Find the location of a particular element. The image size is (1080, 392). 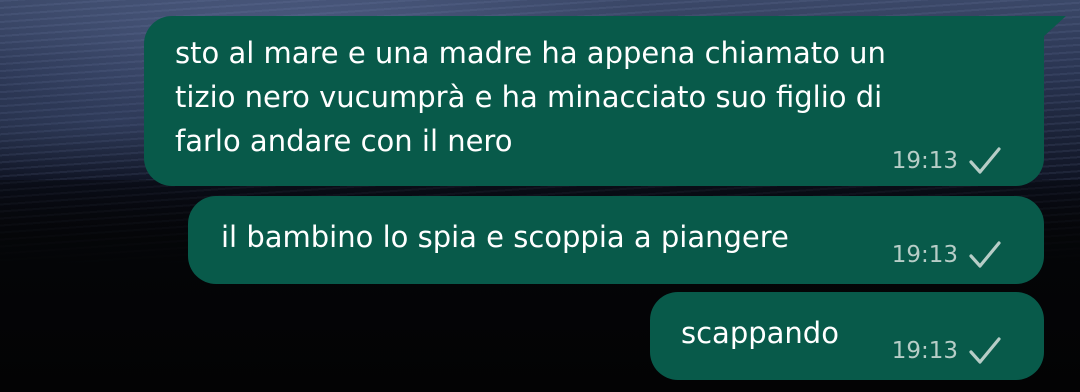

outgoing-message-bubble: scappando 19:13 is located at coordinates (847, 336).